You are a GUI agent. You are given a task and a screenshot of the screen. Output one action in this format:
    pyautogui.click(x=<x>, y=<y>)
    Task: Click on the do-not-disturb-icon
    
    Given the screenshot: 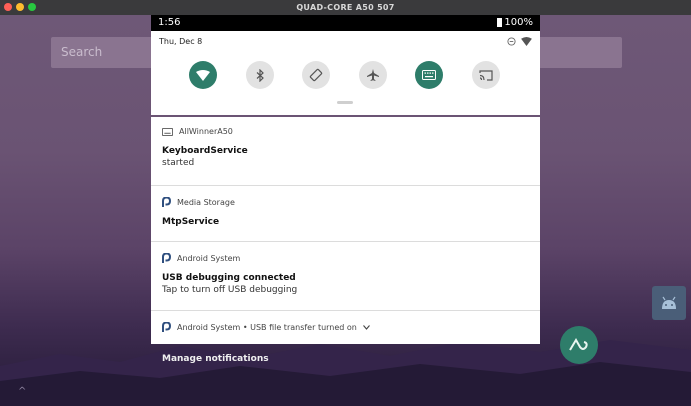 What is the action you would take?
    pyautogui.click(x=511, y=41)
    